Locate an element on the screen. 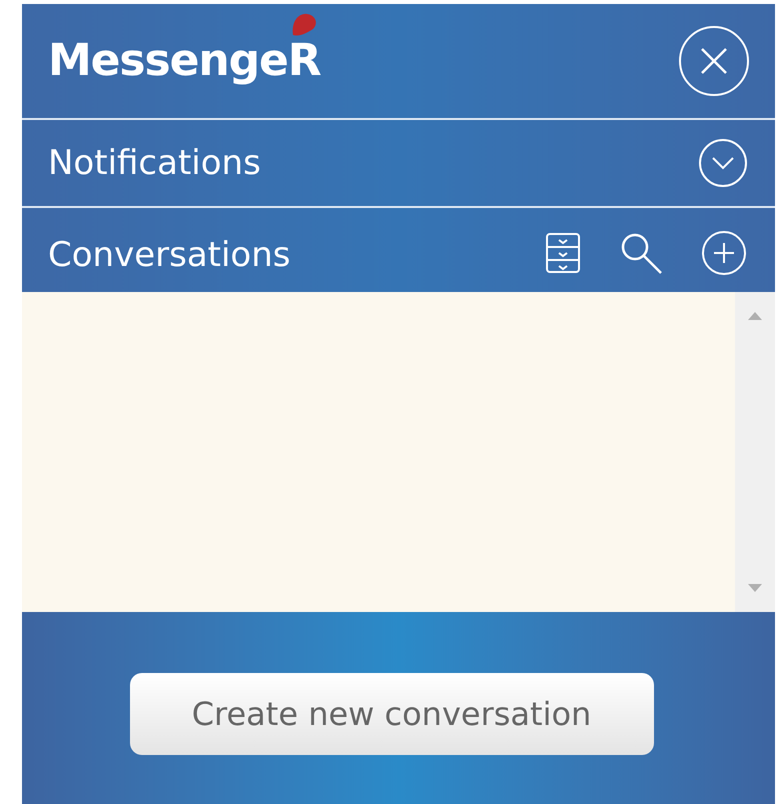 Image resolution: width=779 pixels, height=804 pixels. expand-button is located at coordinates (723, 163).